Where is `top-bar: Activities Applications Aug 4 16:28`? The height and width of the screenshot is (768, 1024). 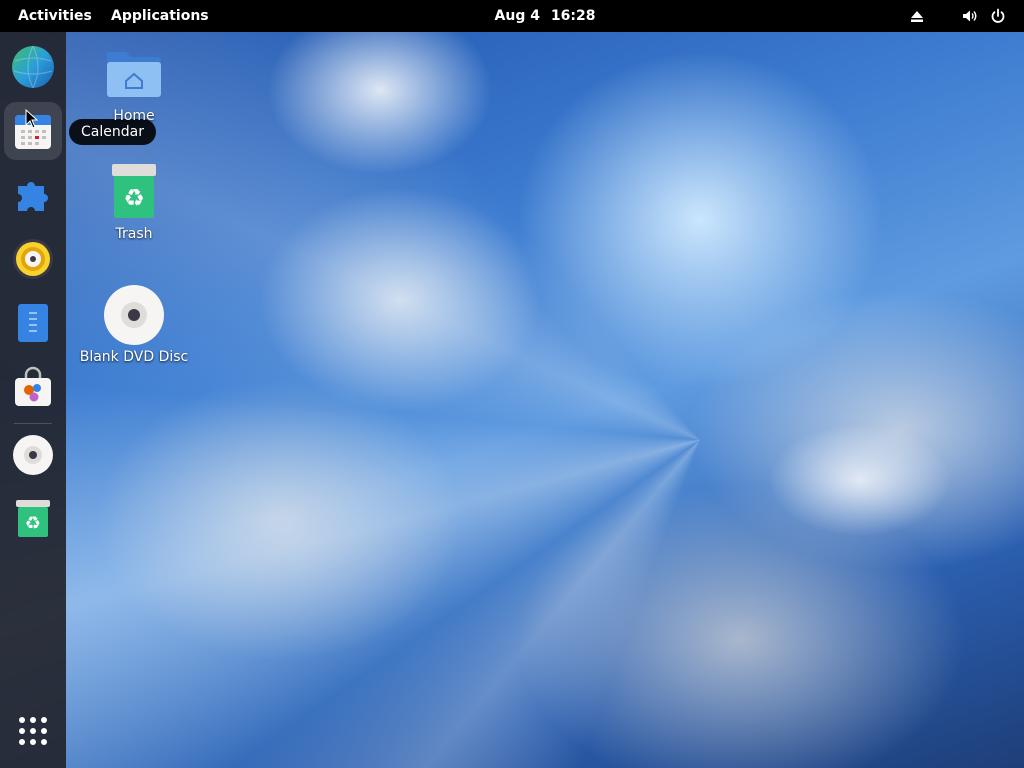 top-bar: Activities Applications Aug 4 16:28 is located at coordinates (512, 16).